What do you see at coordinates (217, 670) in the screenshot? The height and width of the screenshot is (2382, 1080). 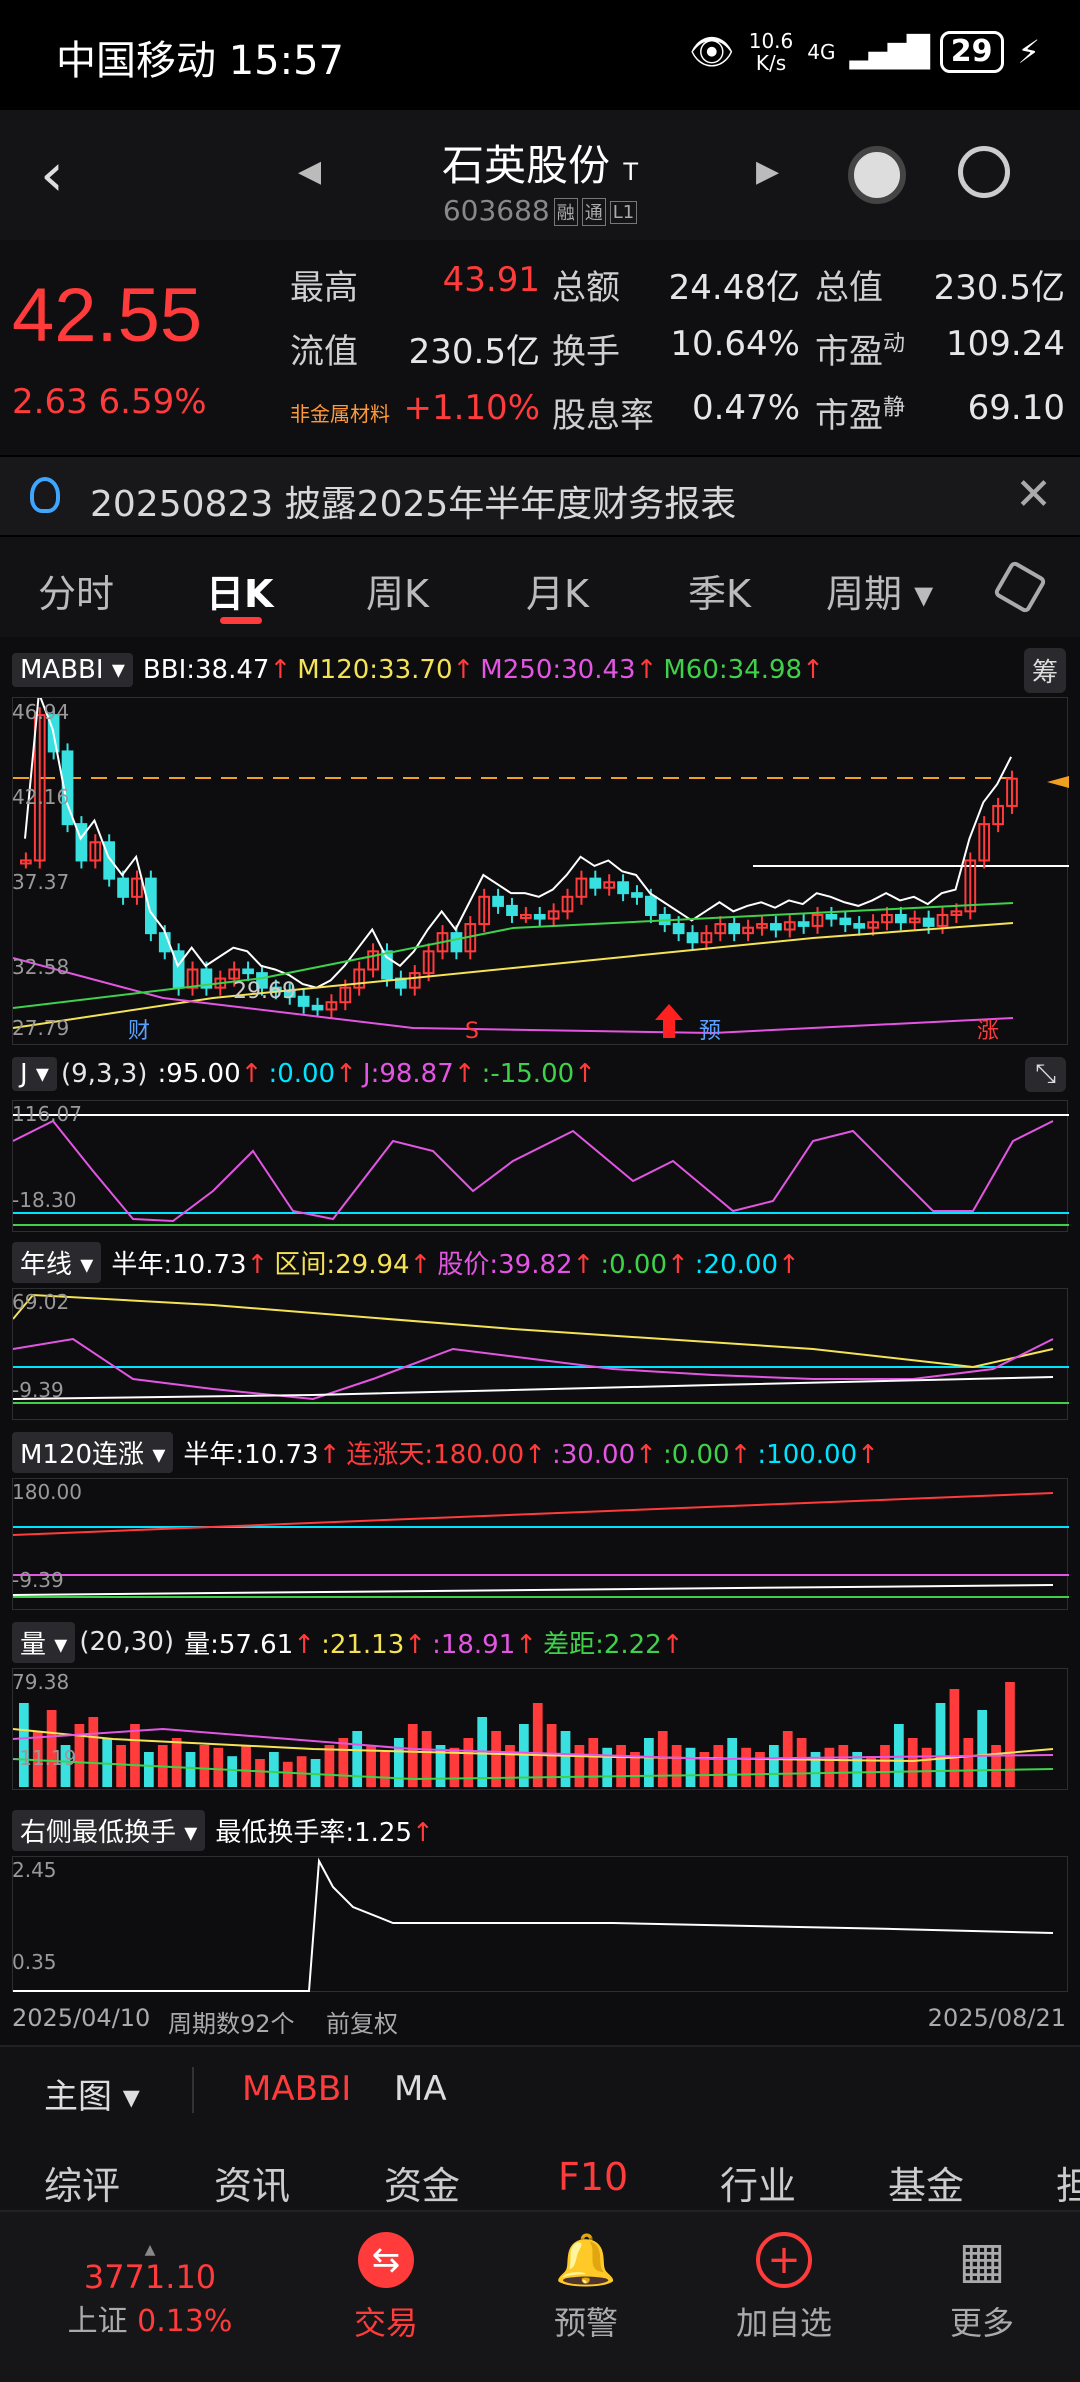 I see `indicator-value: BBI:38.47↑` at bounding box center [217, 670].